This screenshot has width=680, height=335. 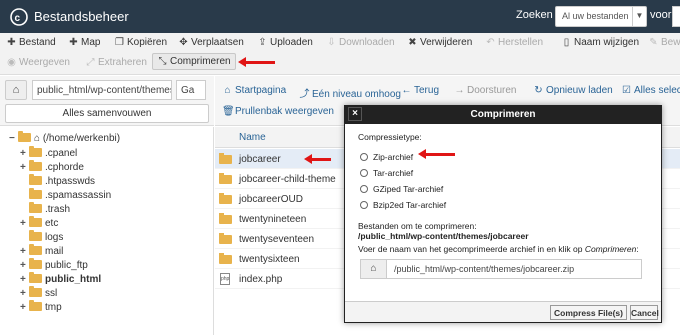 I want to click on tree-item-label: .htpasswds, so click(x=70, y=181).